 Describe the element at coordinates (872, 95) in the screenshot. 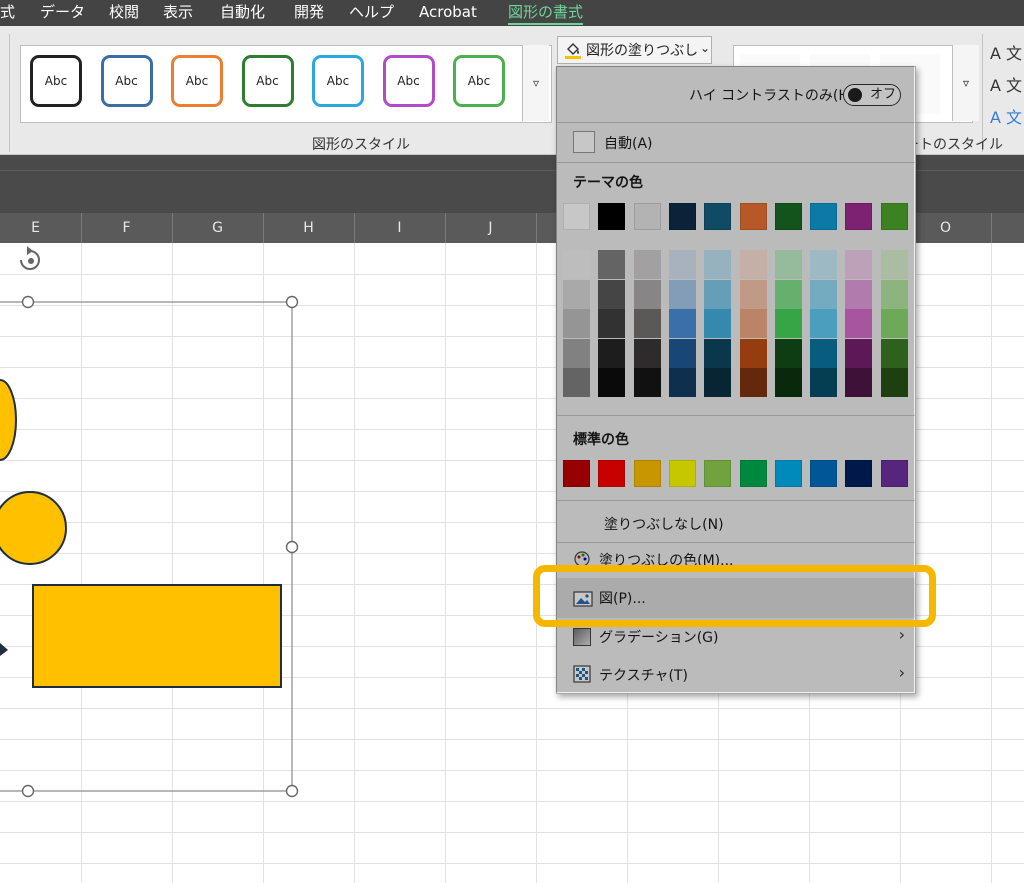

I see `high-contrast-toggle: オフ` at that location.